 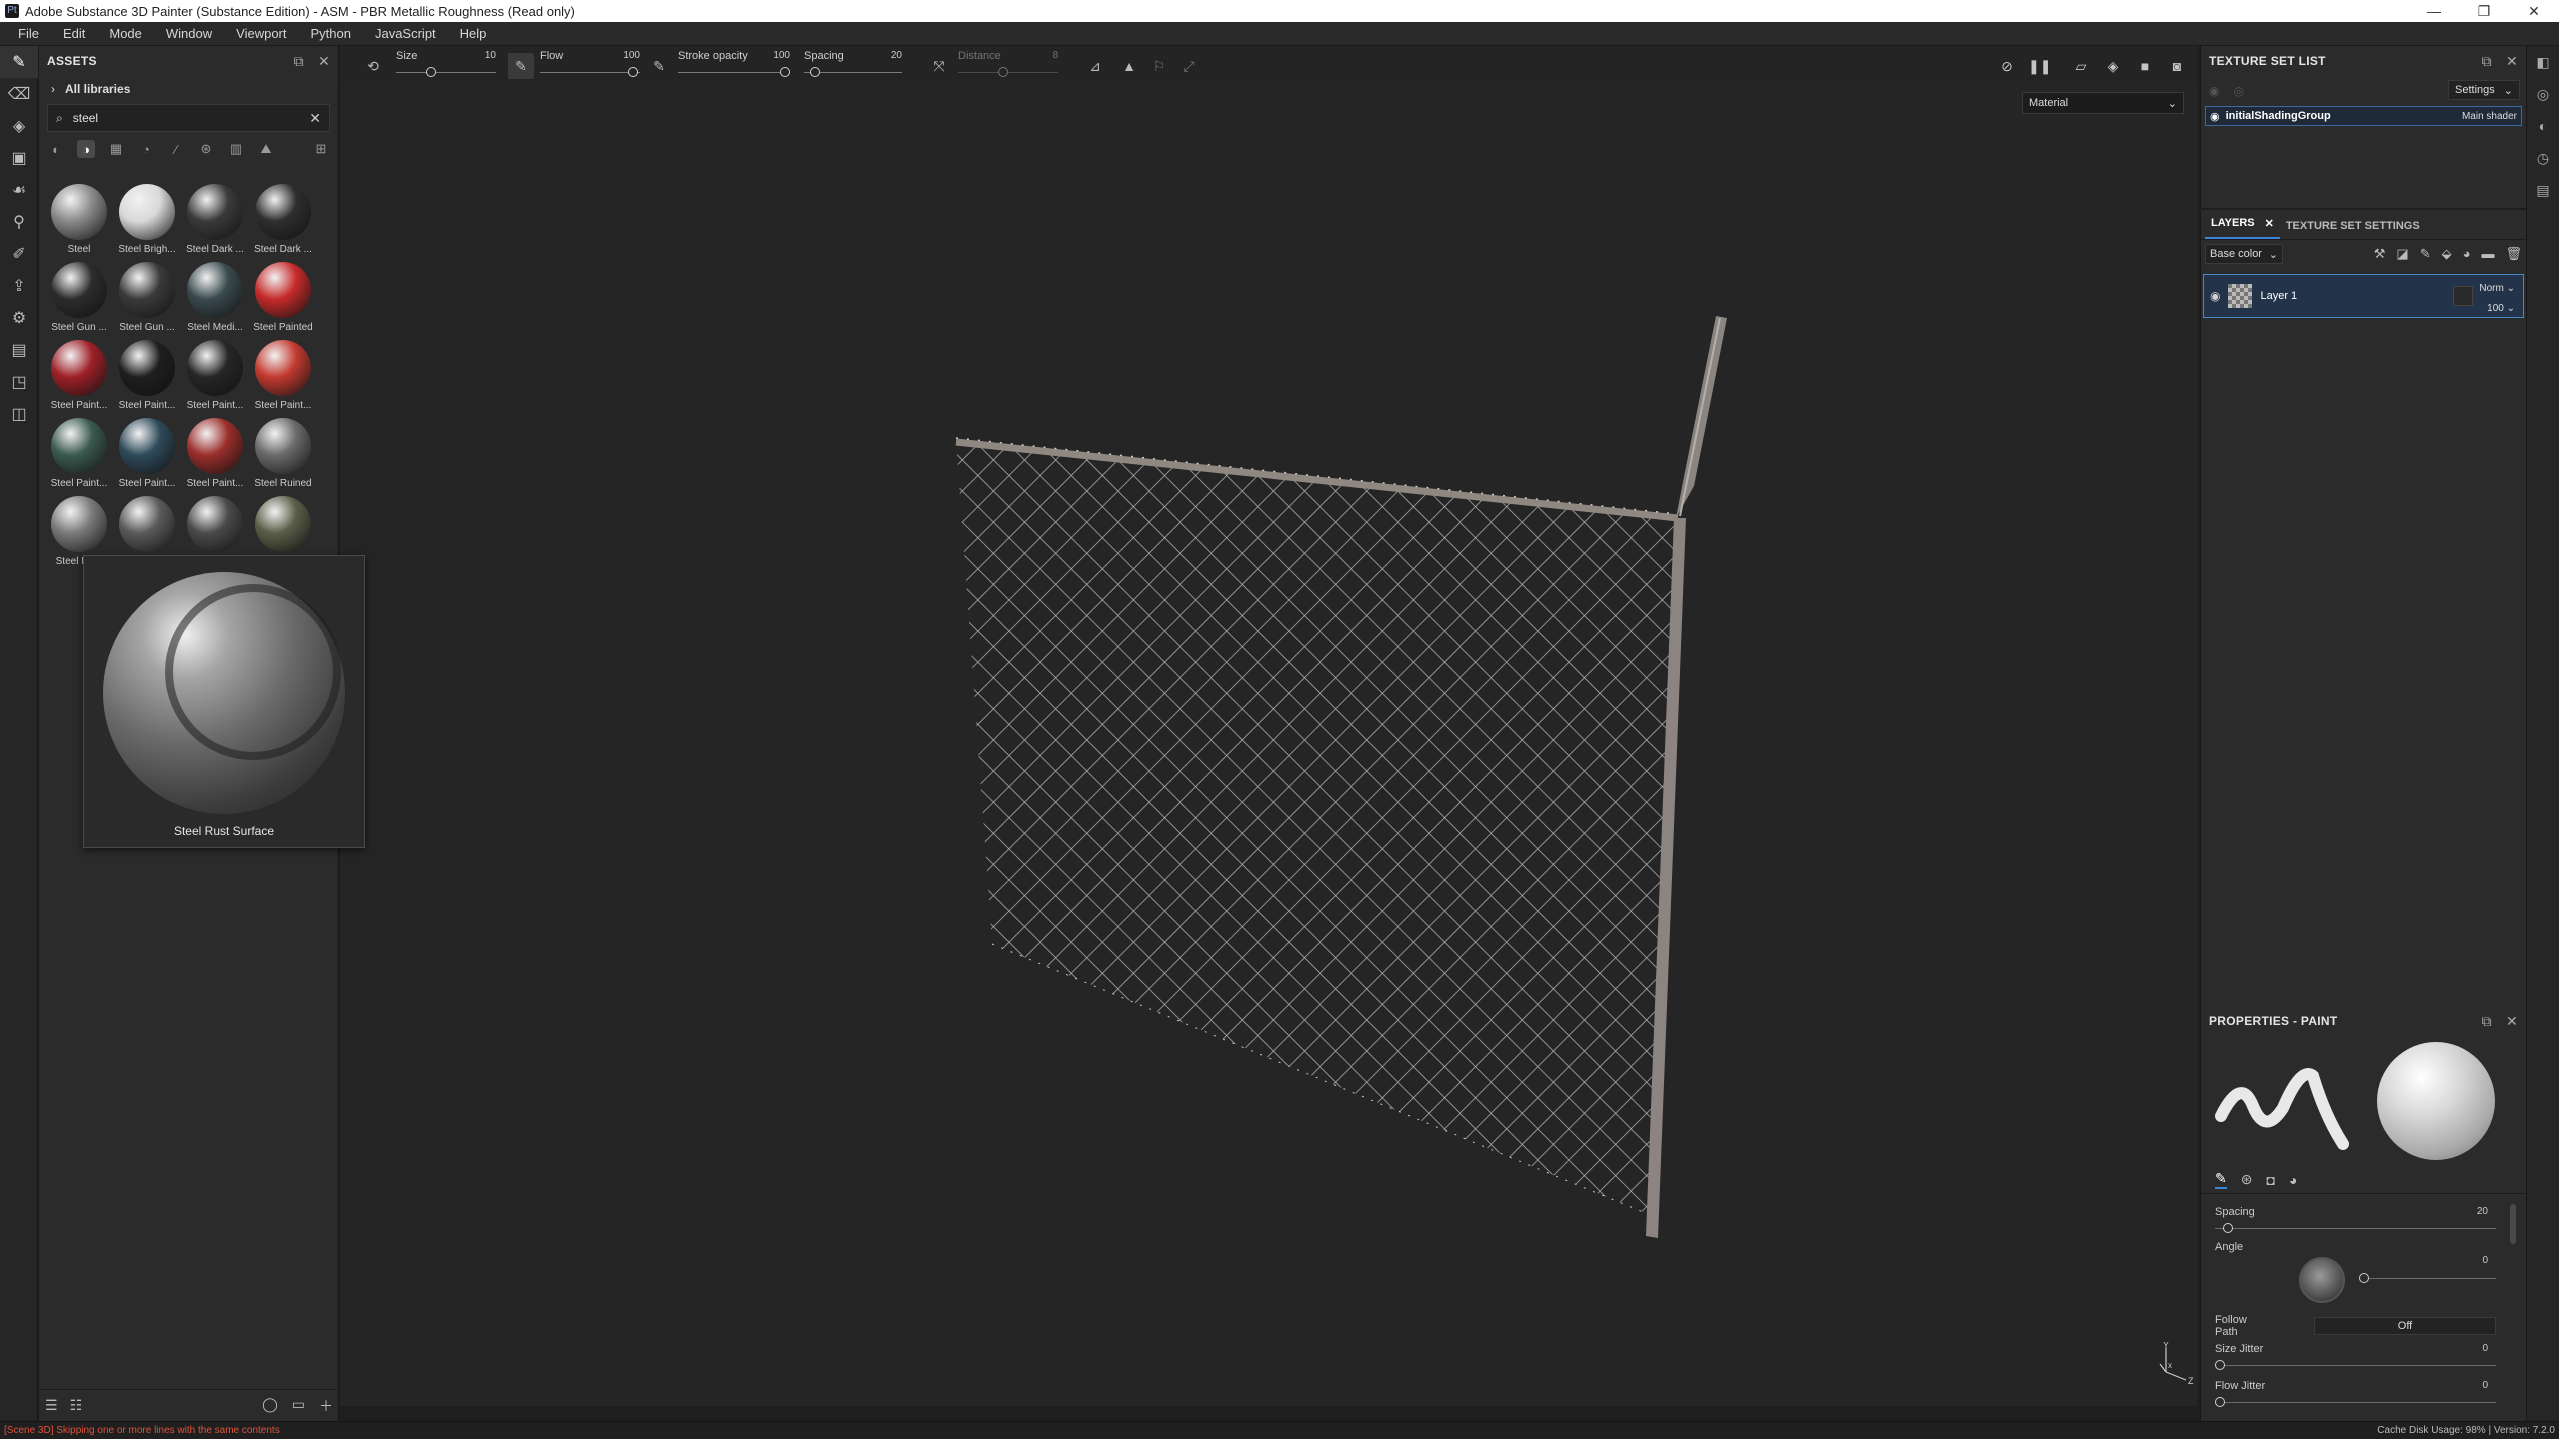 I want to click on material-preview-ball, so click(x=2436, y=1101).